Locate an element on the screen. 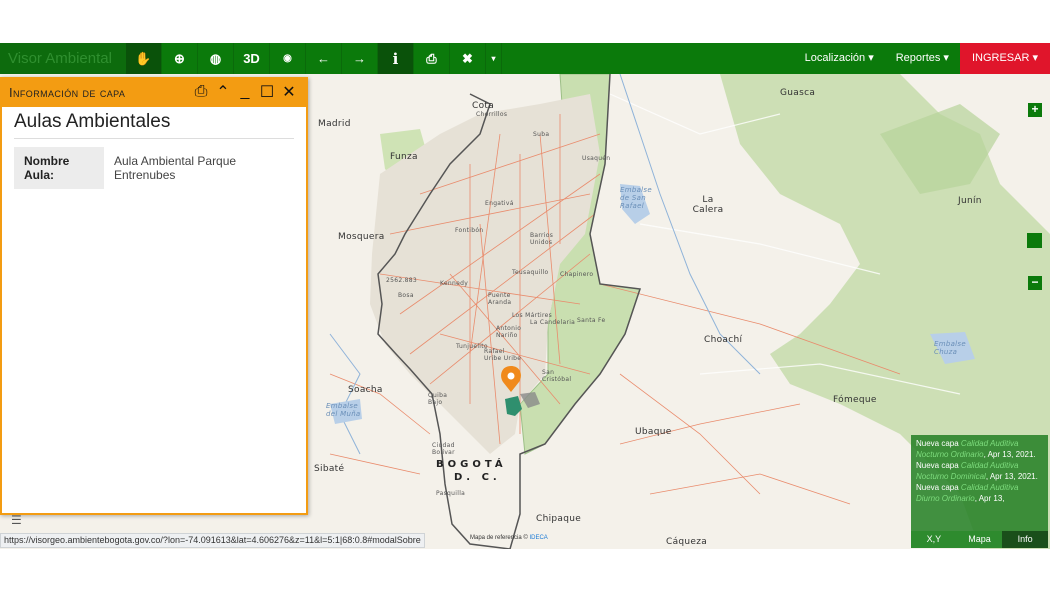 This screenshot has height=591, width=1050. map-attribution: Mapa de referencia © IDECA is located at coordinates (509, 538).